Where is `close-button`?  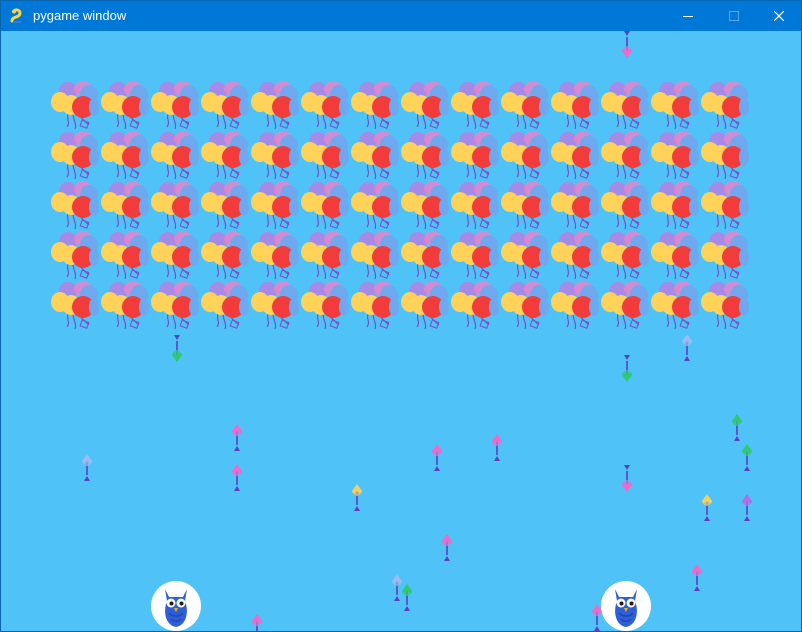 close-button is located at coordinates (778, 16).